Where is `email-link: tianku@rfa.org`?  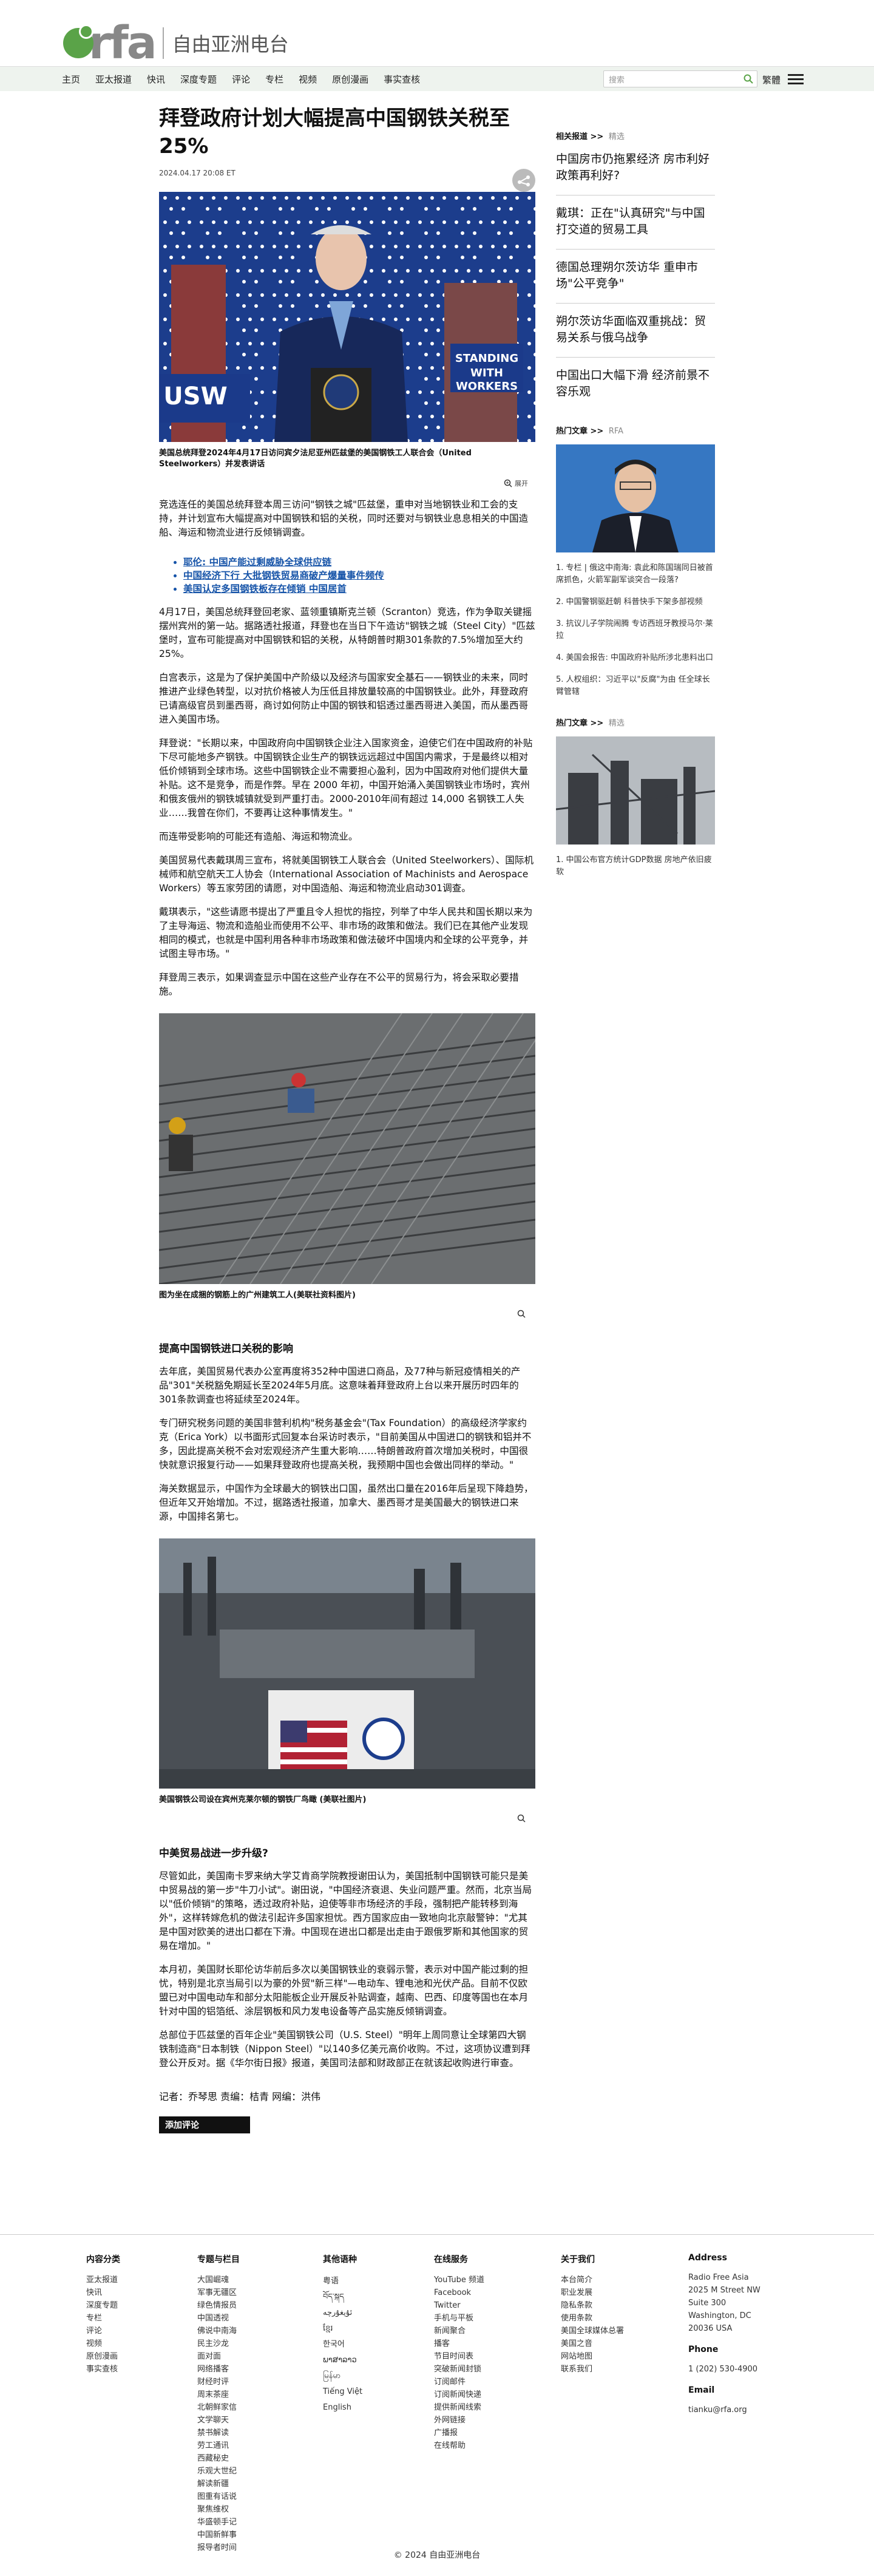 email-link: tianku@rfa.org is located at coordinates (724, 2410).